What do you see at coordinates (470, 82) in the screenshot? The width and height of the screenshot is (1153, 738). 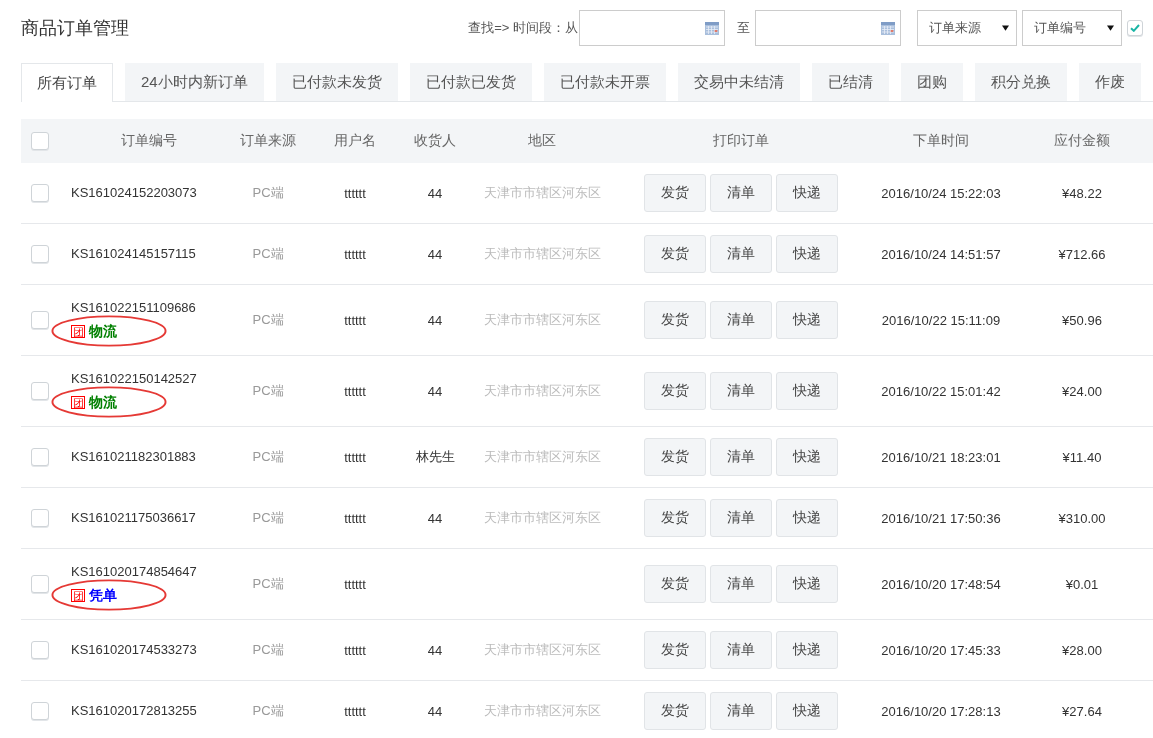 I see `tab: 已付款已发货` at bounding box center [470, 82].